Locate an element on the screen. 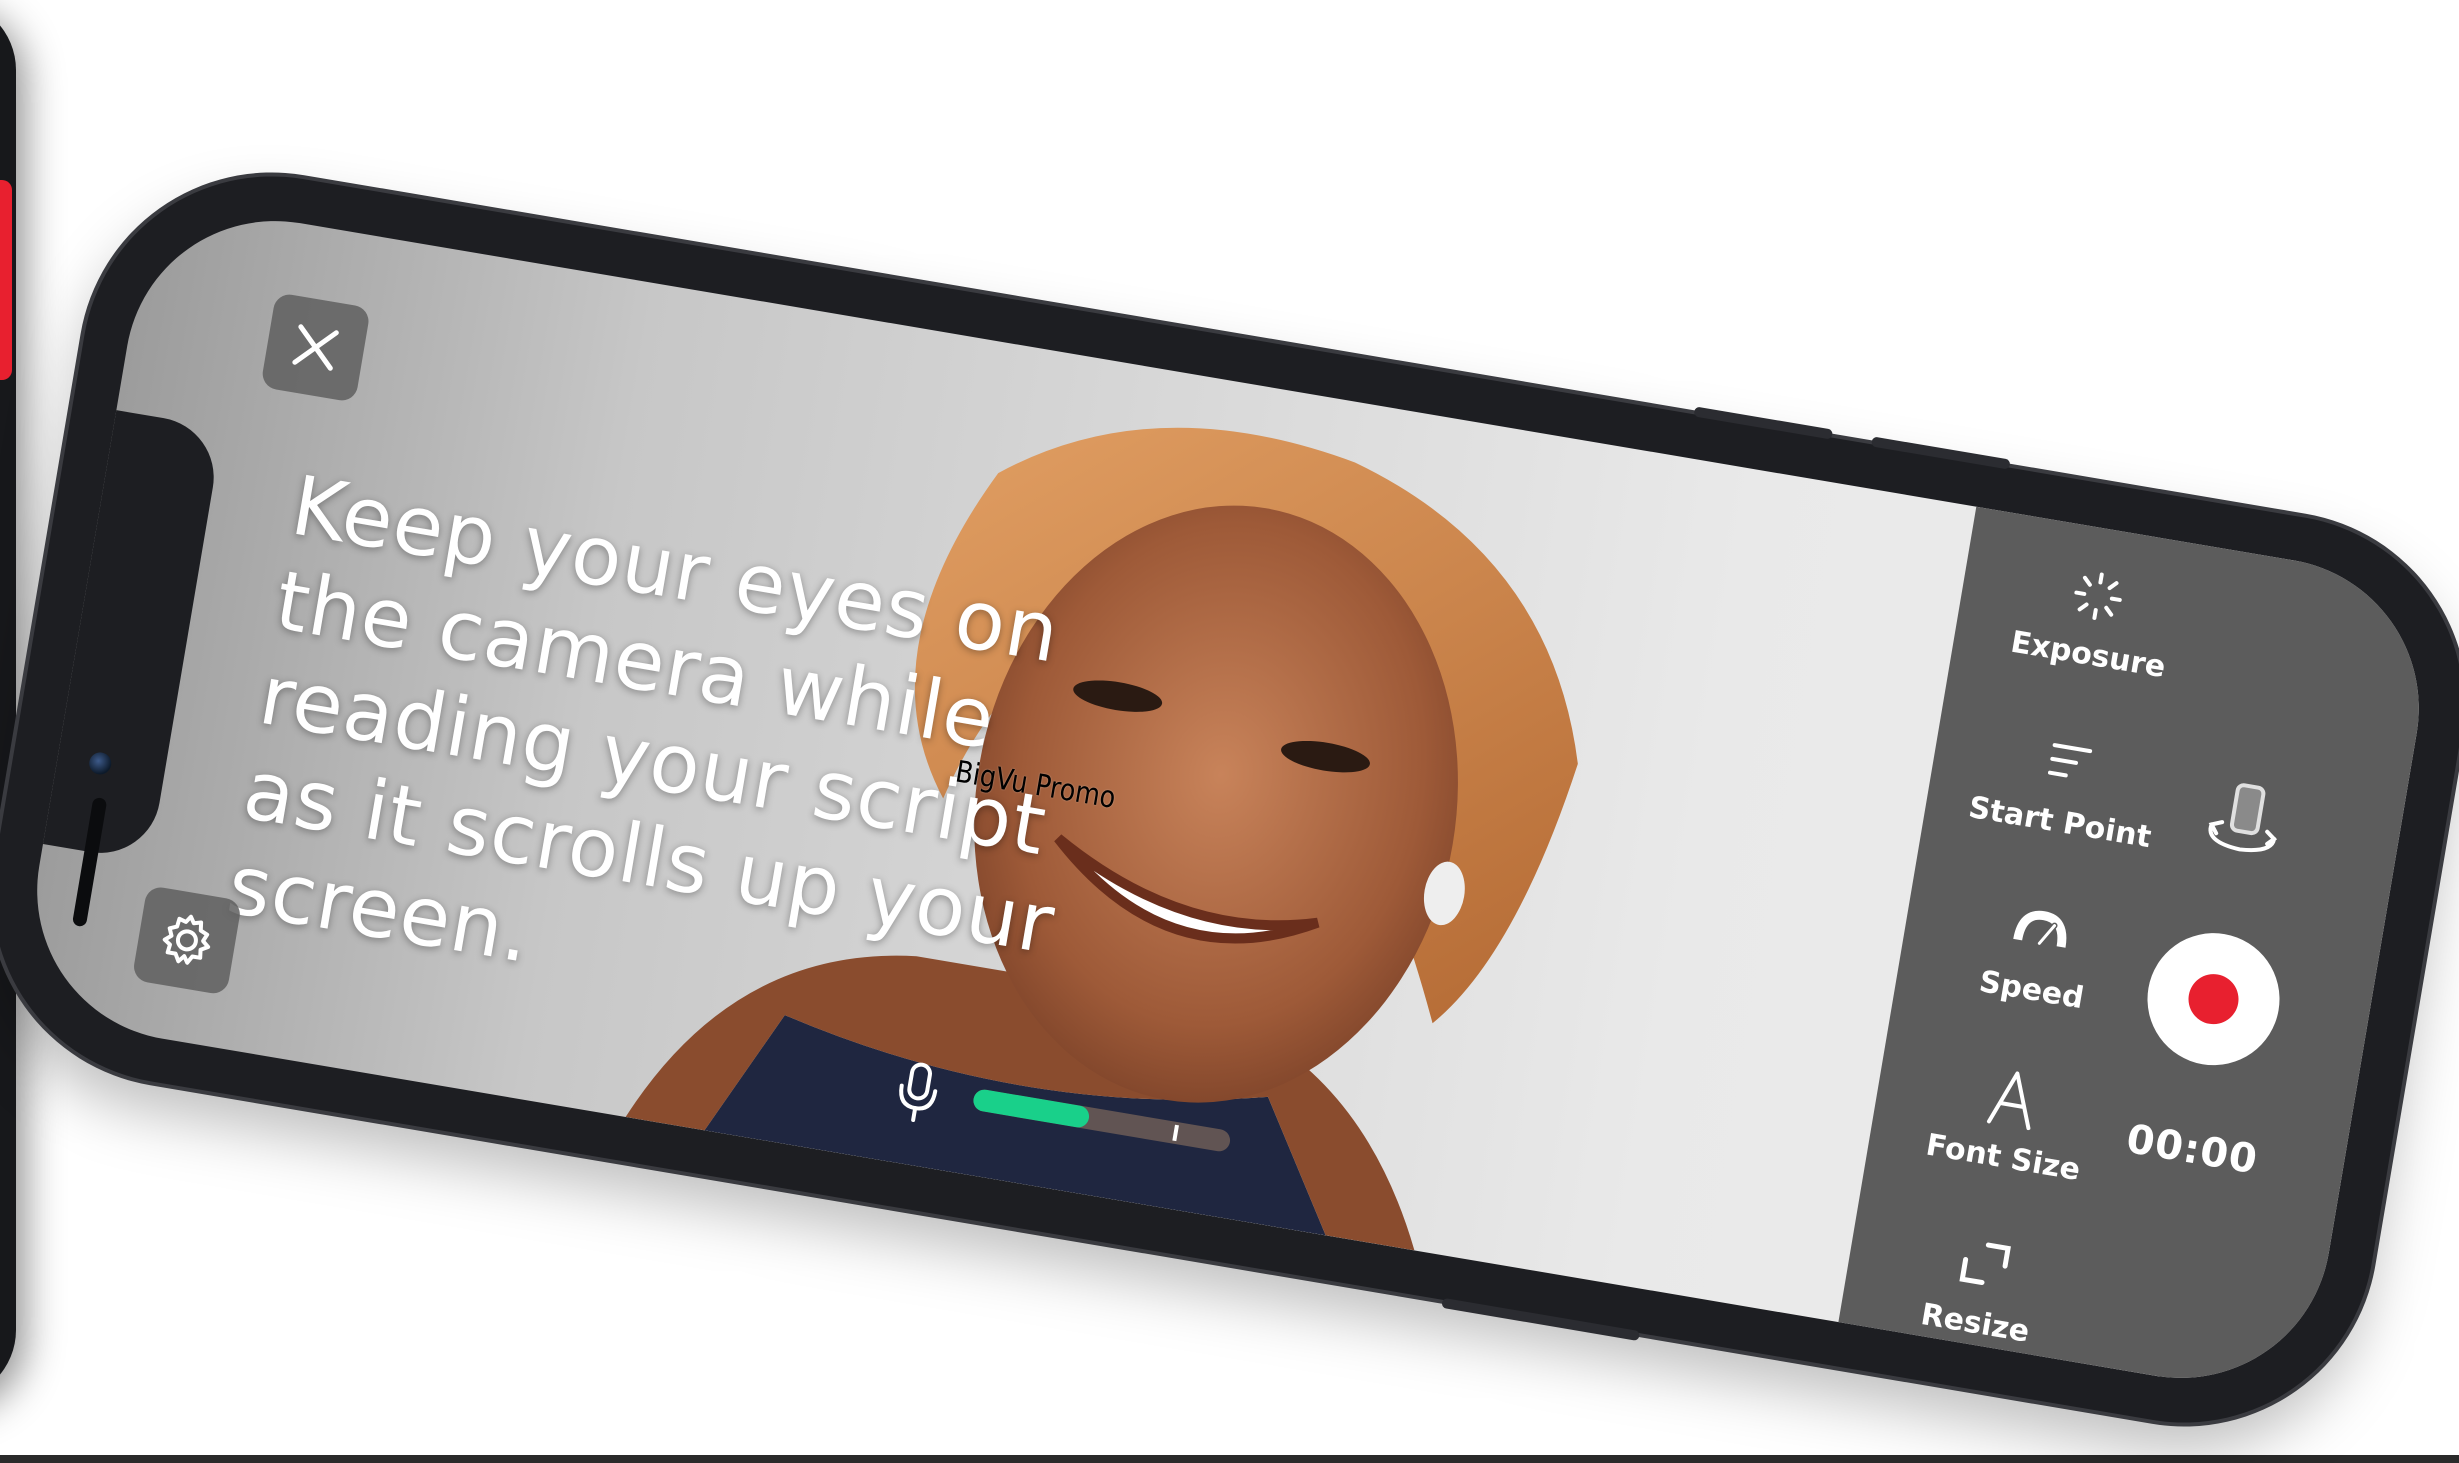 This screenshot has height=1463, width=2459. secondary-phone-red-accent is located at coordinates (6, 280).